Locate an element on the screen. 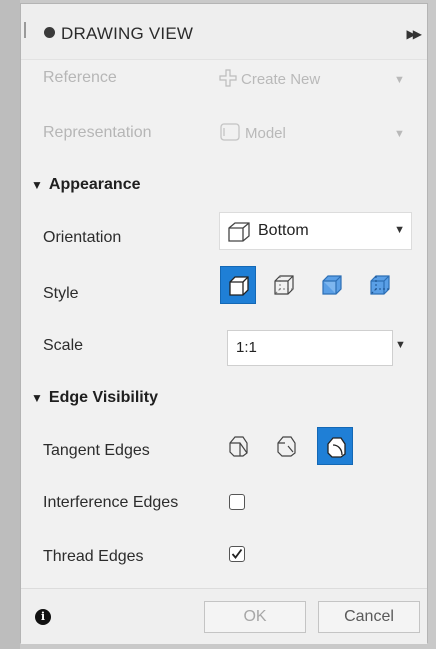  scale-value: 1:1 is located at coordinates (246, 347).